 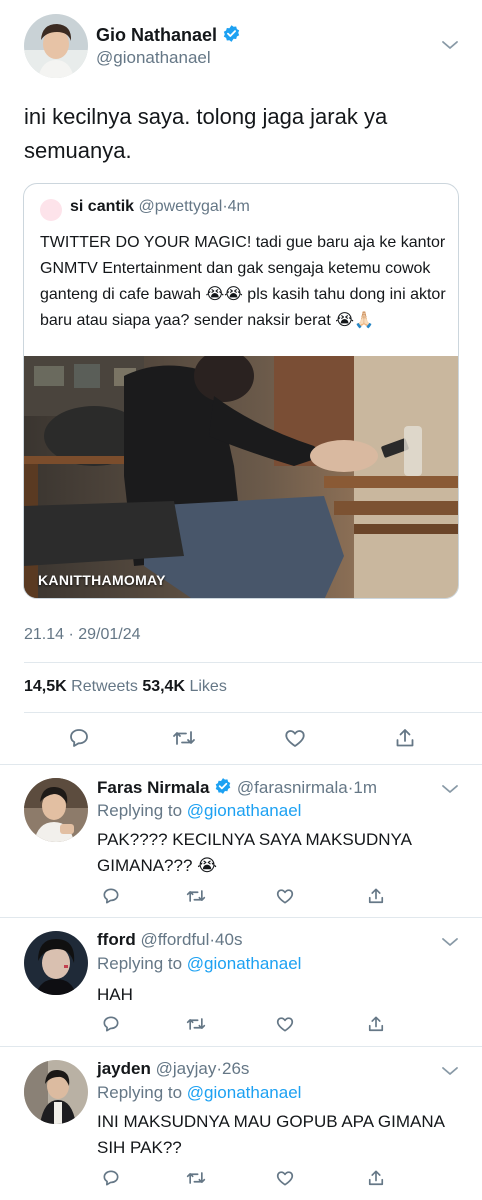 What do you see at coordinates (104, 686) in the screenshot?
I see `retweets-label: Retweets` at bounding box center [104, 686].